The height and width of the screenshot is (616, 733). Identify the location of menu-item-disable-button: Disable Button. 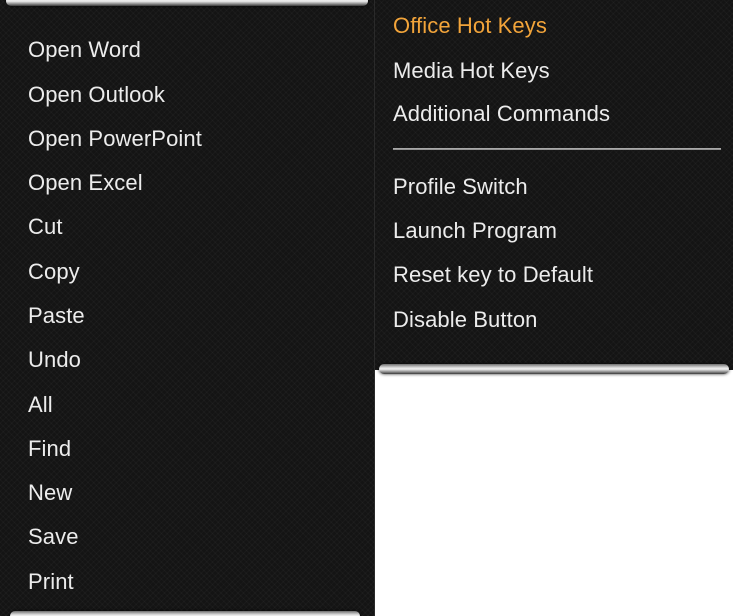
(465, 320).